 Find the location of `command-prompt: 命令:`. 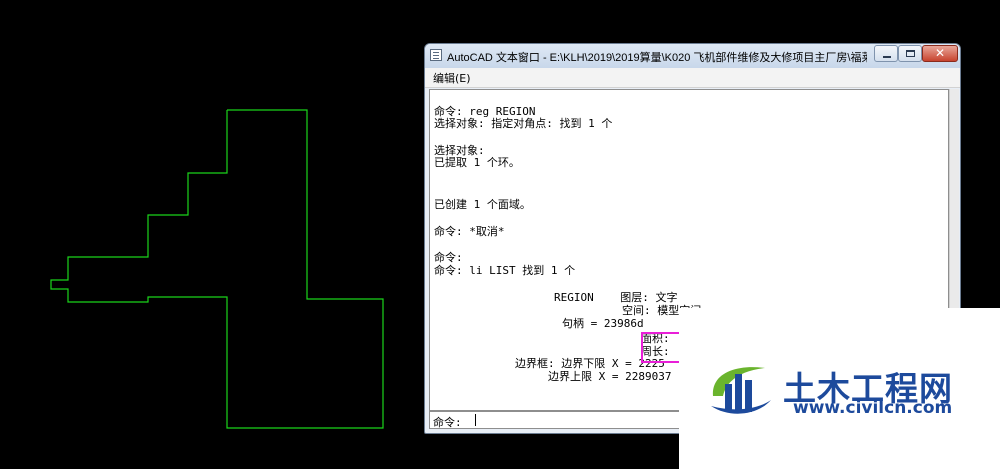

command-prompt: 命令: is located at coordinates (447, 422).